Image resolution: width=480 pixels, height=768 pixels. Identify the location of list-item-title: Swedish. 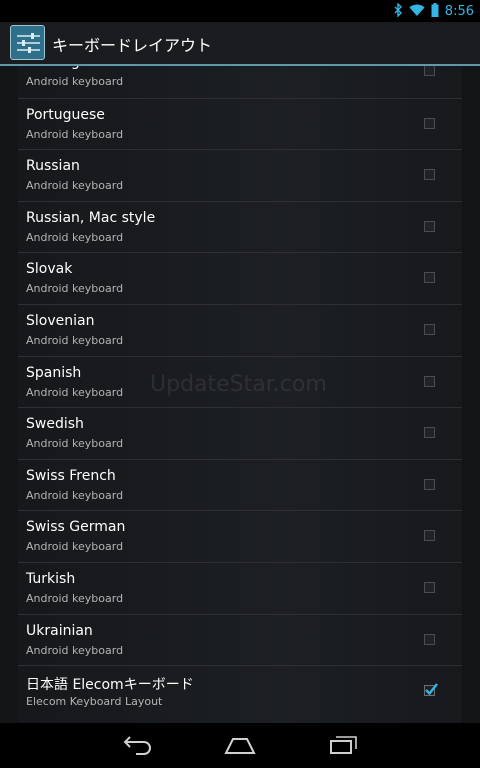
(55, 424).